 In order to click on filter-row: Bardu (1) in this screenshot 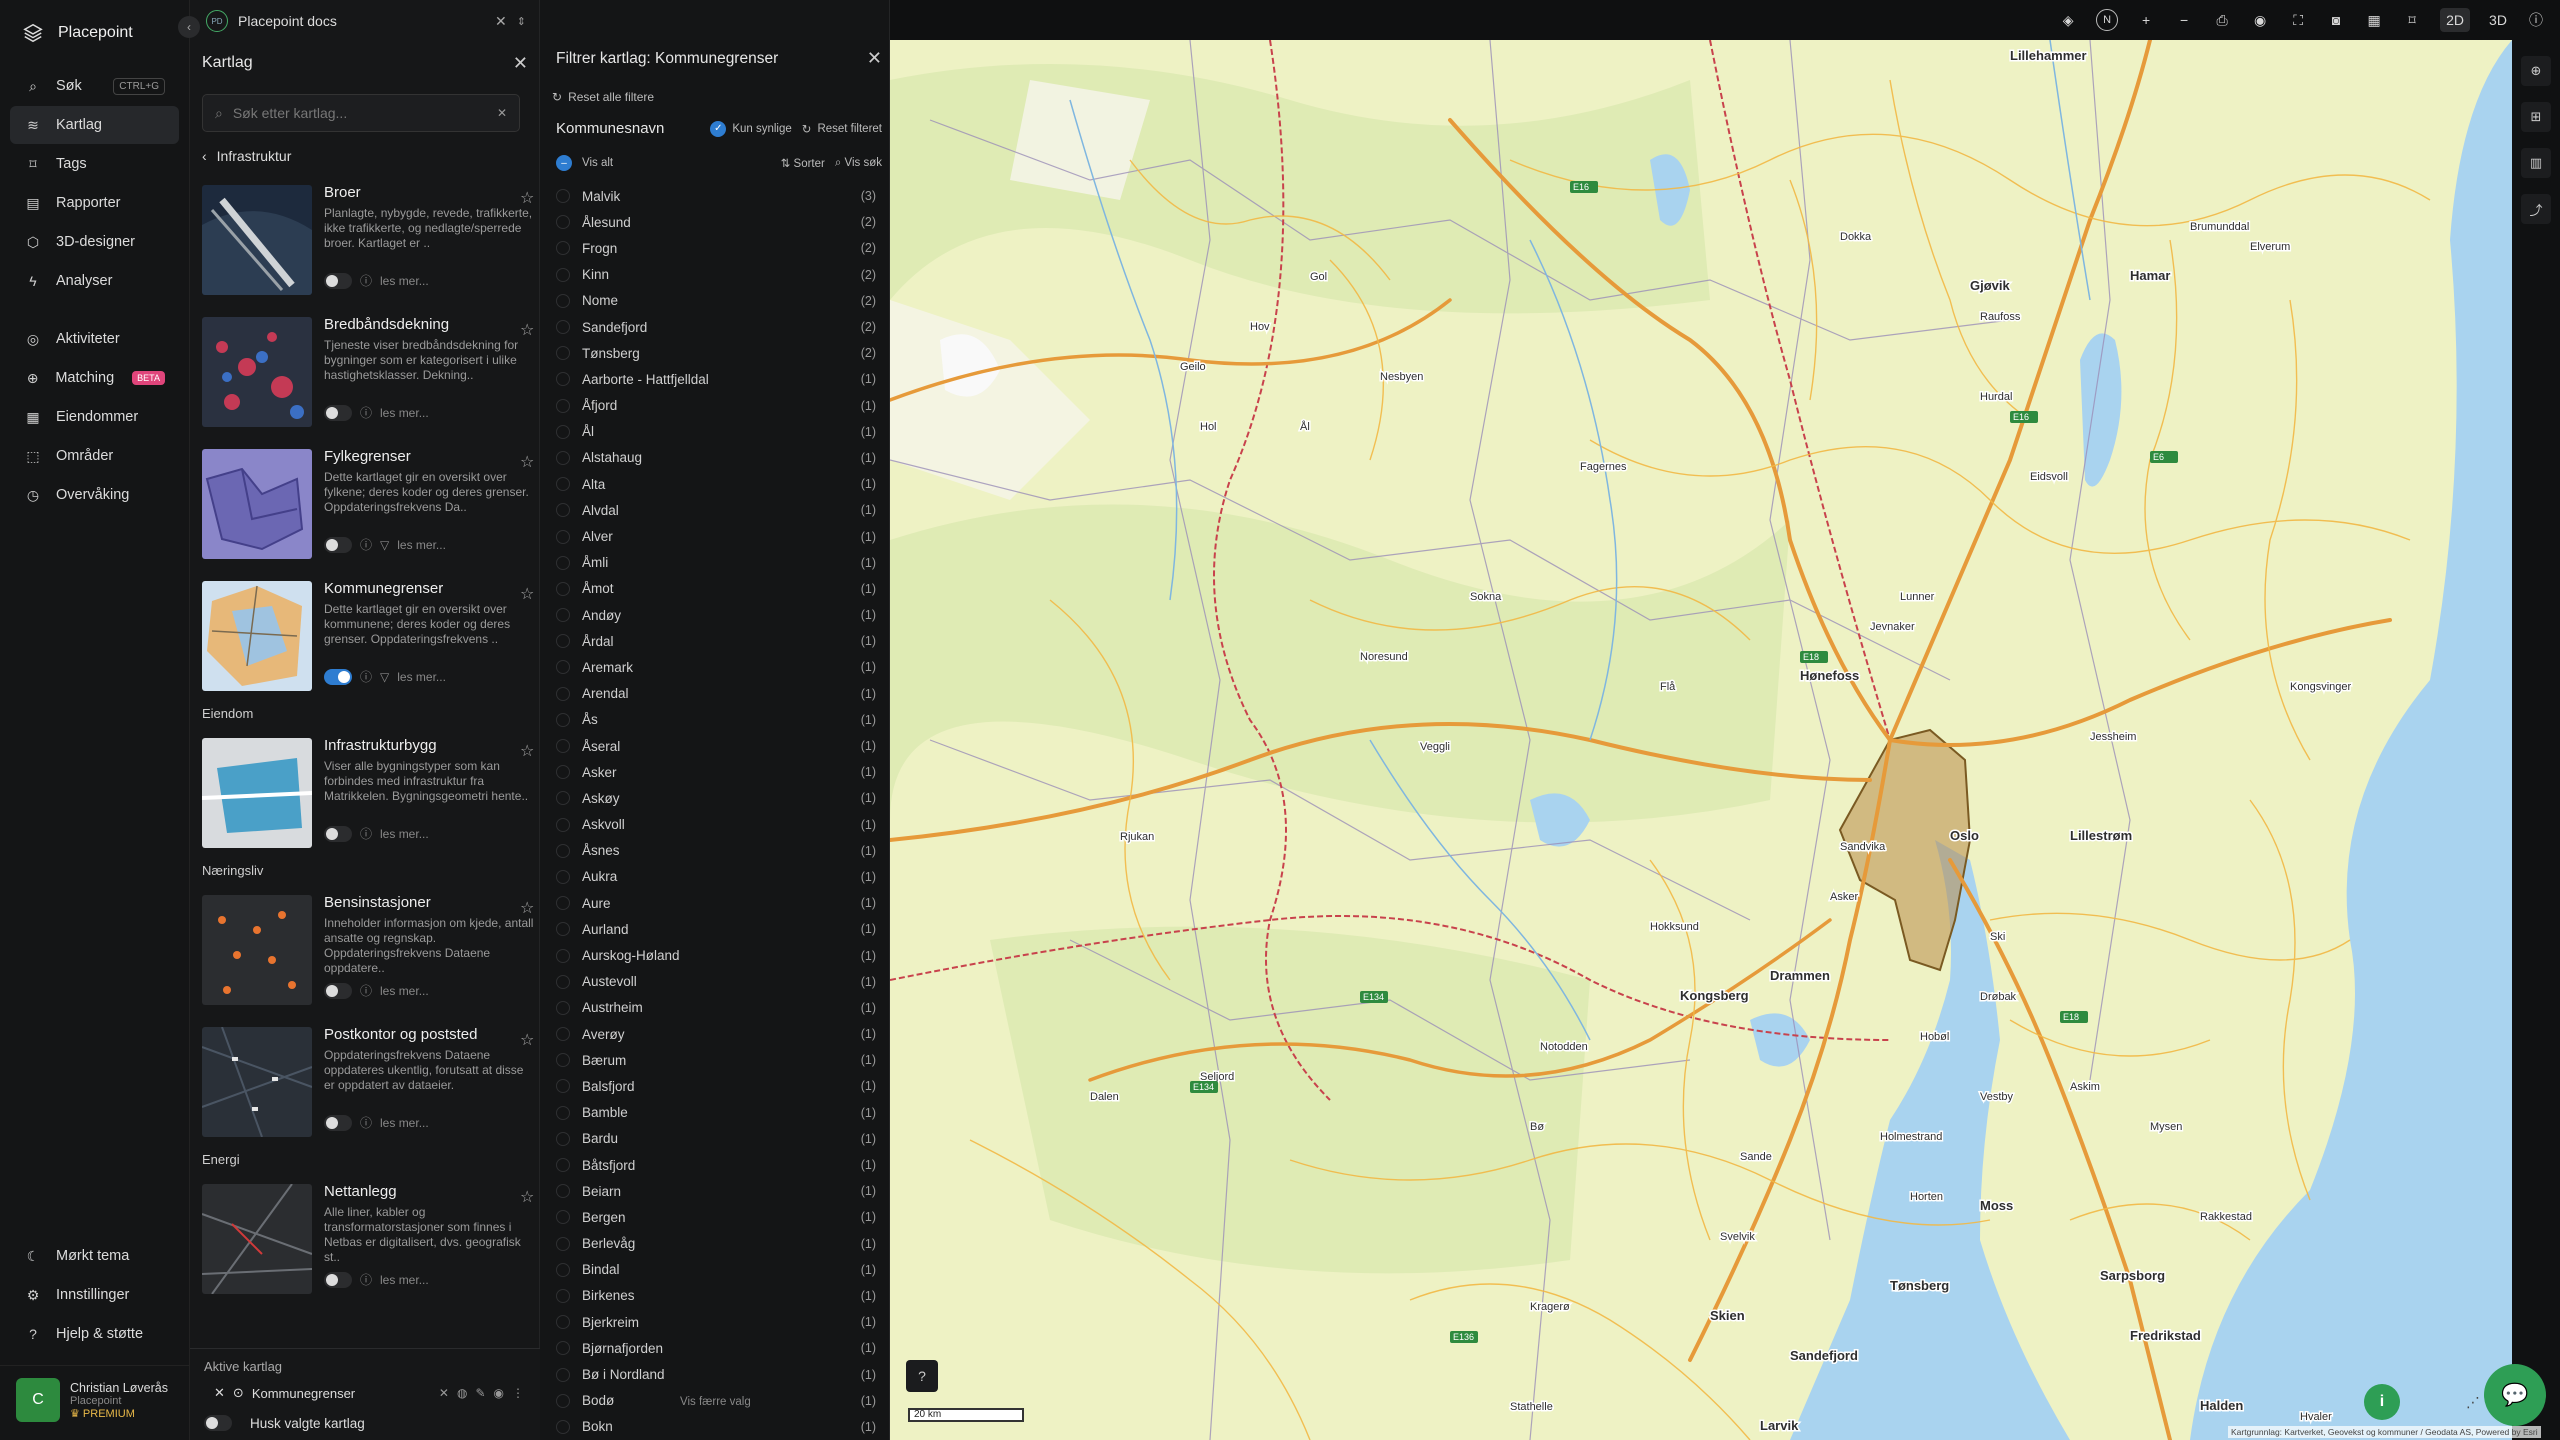, I will do `click(716, 1139)`.